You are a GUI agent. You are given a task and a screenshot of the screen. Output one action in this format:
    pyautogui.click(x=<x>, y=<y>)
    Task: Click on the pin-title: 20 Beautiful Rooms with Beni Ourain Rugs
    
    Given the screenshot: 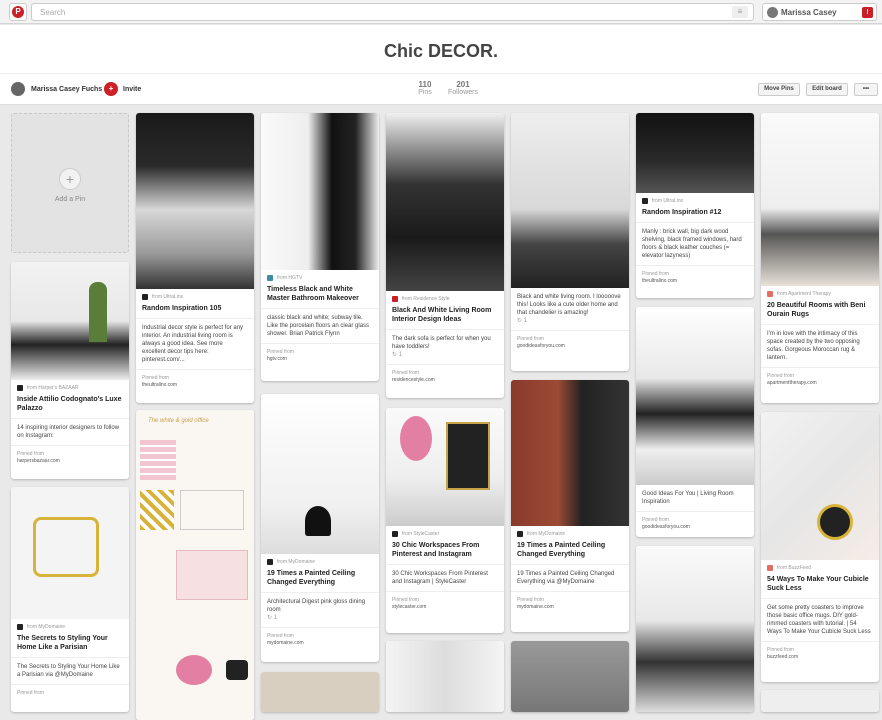 What is the action you would take?
    pyautogui.click(x=820, y=308)
    